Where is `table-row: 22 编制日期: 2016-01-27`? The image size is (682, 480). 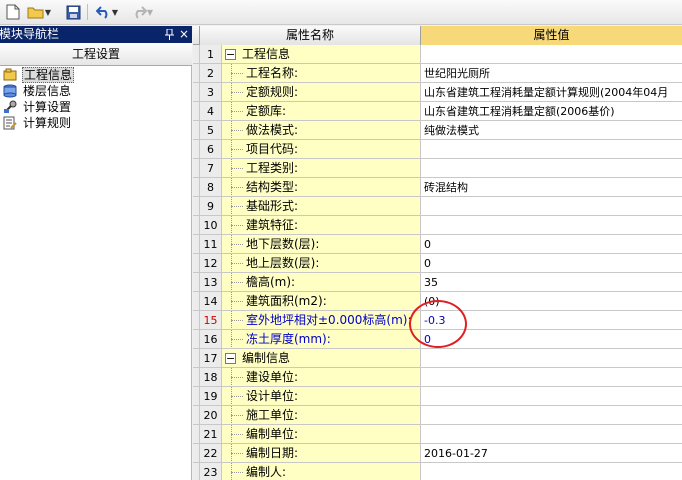 table-row: 22 编制日期: 2016-01-27 is located at coordinates (437, 453).